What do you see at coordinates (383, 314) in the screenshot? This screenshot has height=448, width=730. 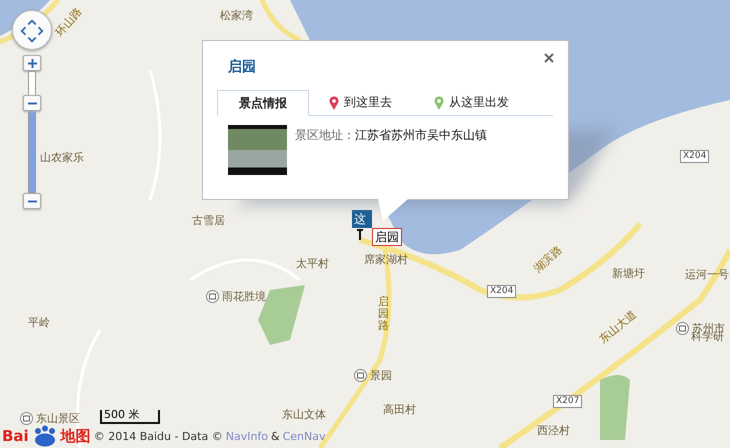 I see `road-label: 启园路` at bounding box center [383, 314].